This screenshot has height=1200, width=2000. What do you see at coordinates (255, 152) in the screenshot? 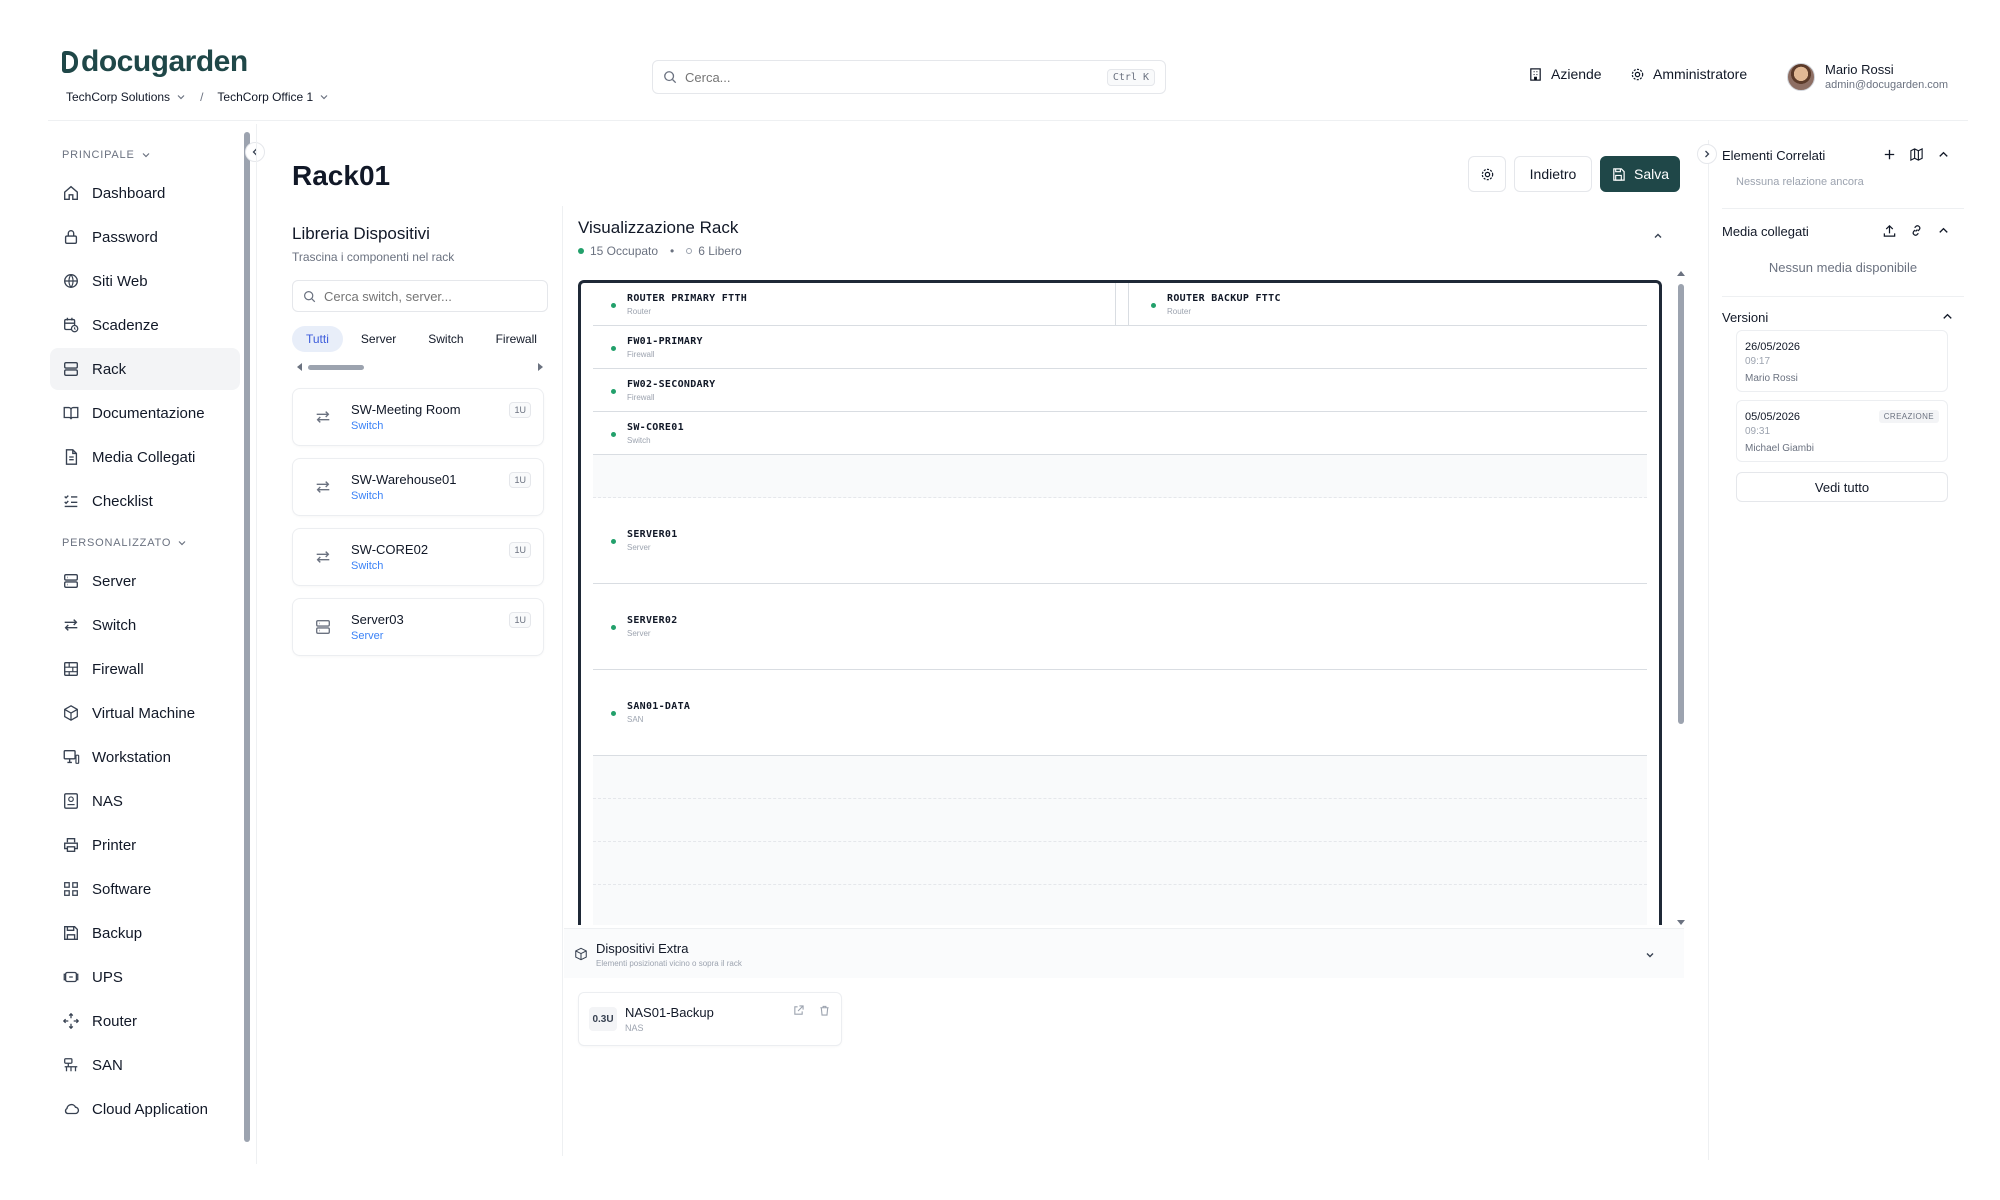
I see `collapse-sidebar-button` at bounding box center [255, 152].